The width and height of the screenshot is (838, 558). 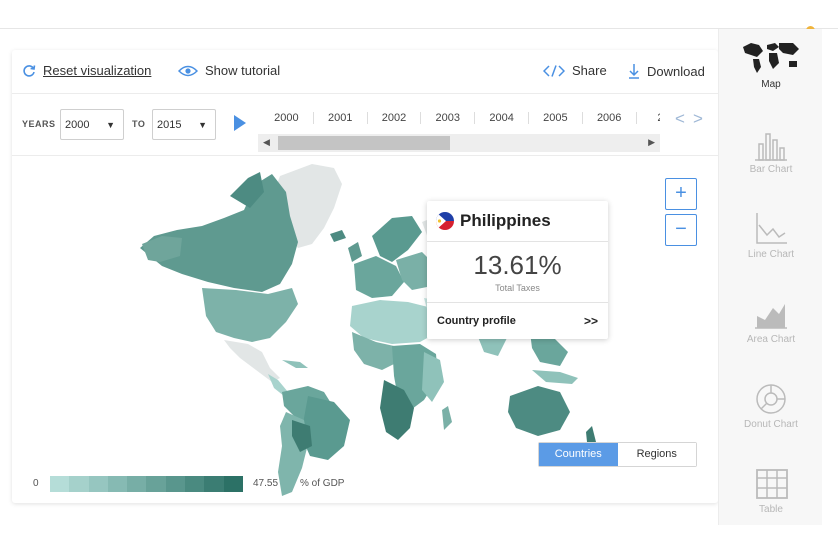 What do you see at coordinates (92, 124) in the screenshot?
I see `from-year-select: 2000 ▼` at bounding box center [92, 124].